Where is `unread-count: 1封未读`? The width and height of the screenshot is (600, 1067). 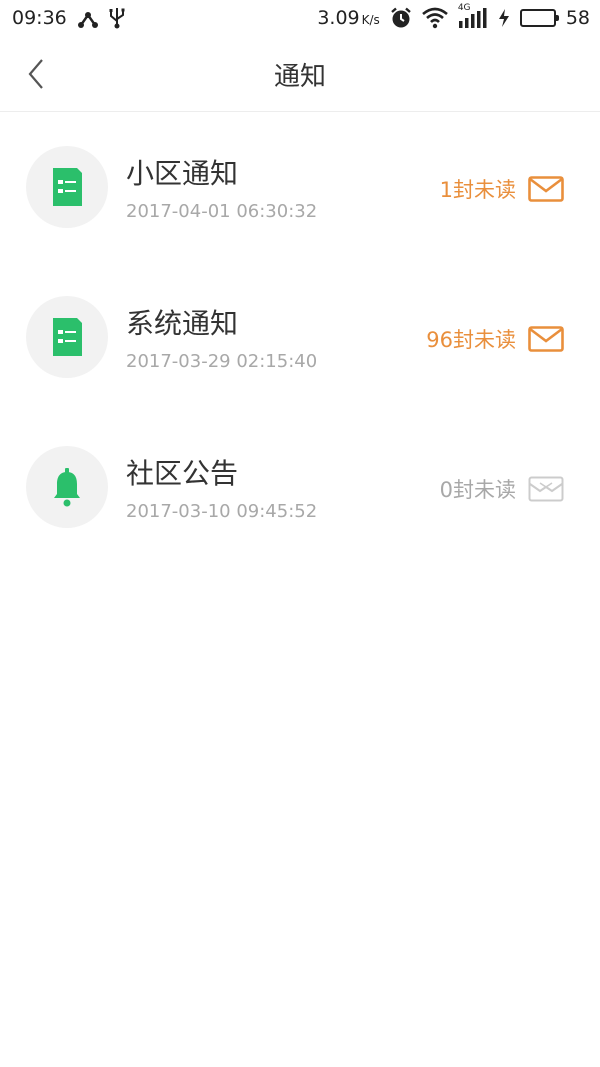 unread-count: 1封未读 is located at coordinates (477, 190).